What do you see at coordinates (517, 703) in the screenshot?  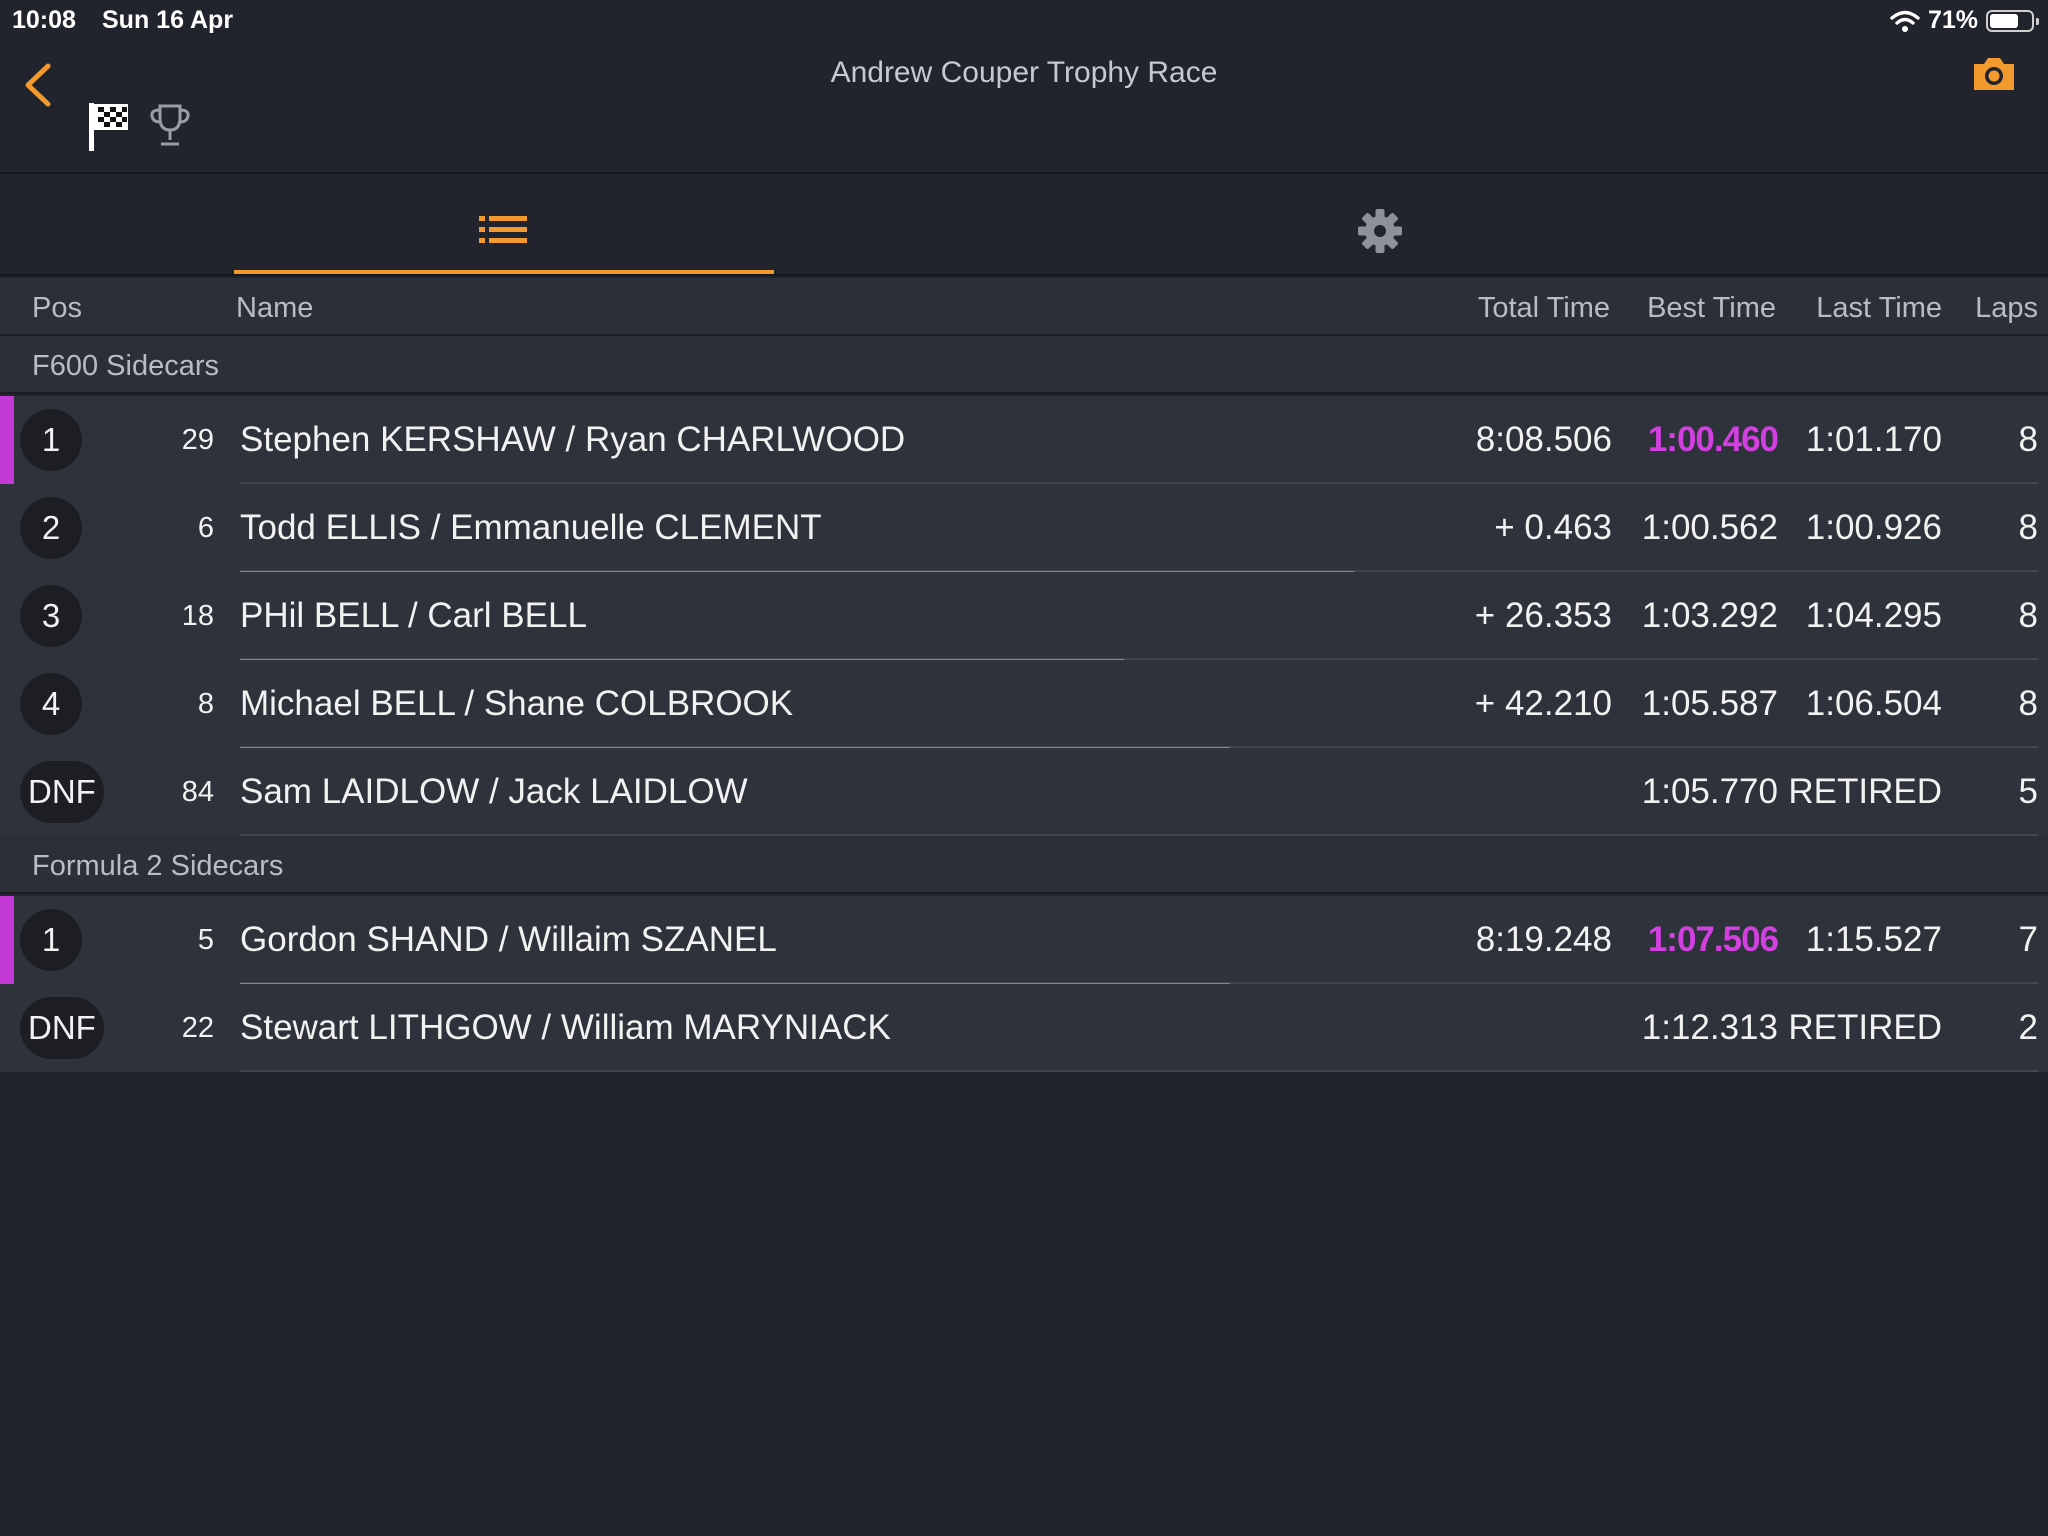 I see `competitor-name: Michael BELL / Shane COLBROOK` at bounding box center [517, 703].